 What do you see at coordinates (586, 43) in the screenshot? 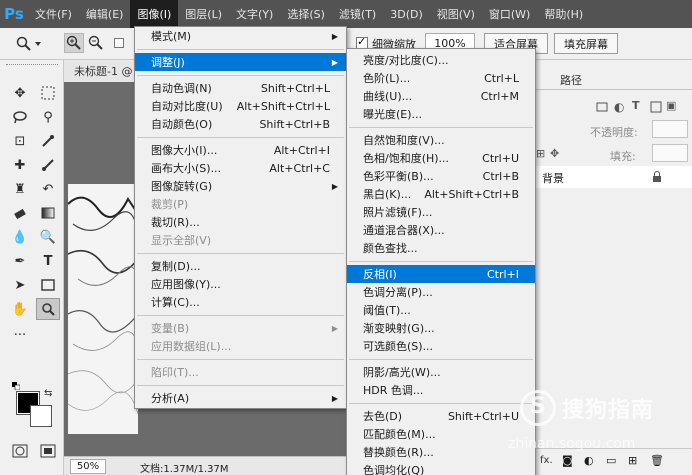
I see `fill-screen-button: 填充屏幕` at bounding box center [586, 43].